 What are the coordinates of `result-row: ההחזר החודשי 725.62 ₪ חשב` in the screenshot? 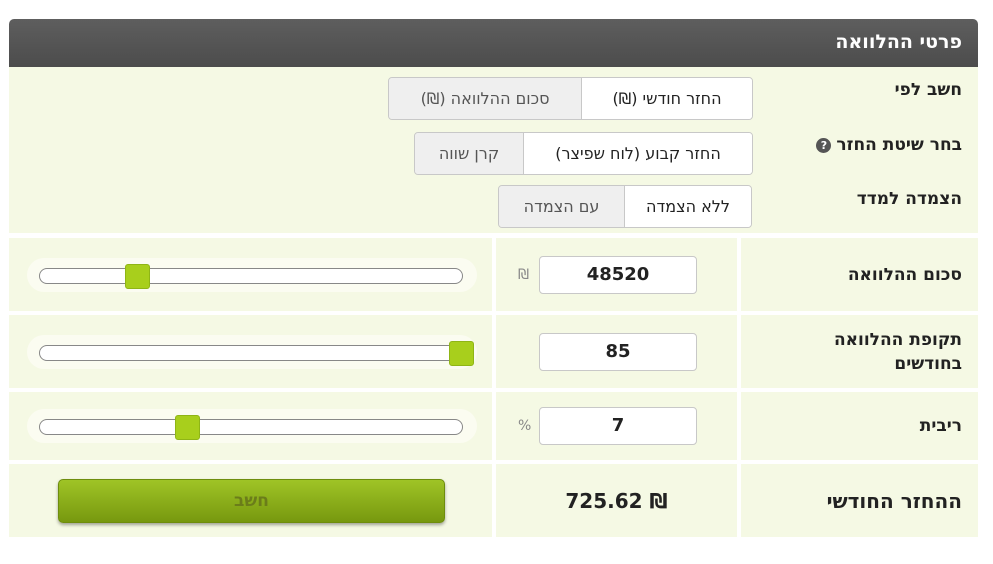 It's located at (493, 500).